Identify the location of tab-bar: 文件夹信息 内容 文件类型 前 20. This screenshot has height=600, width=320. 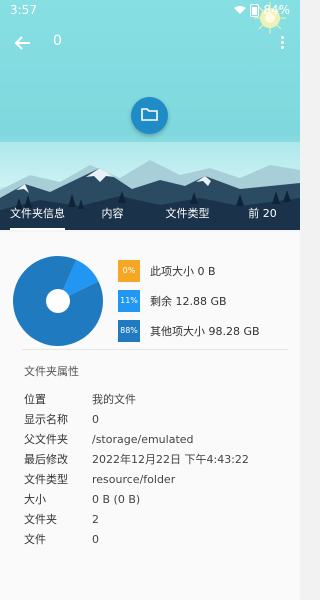
(150, 217).